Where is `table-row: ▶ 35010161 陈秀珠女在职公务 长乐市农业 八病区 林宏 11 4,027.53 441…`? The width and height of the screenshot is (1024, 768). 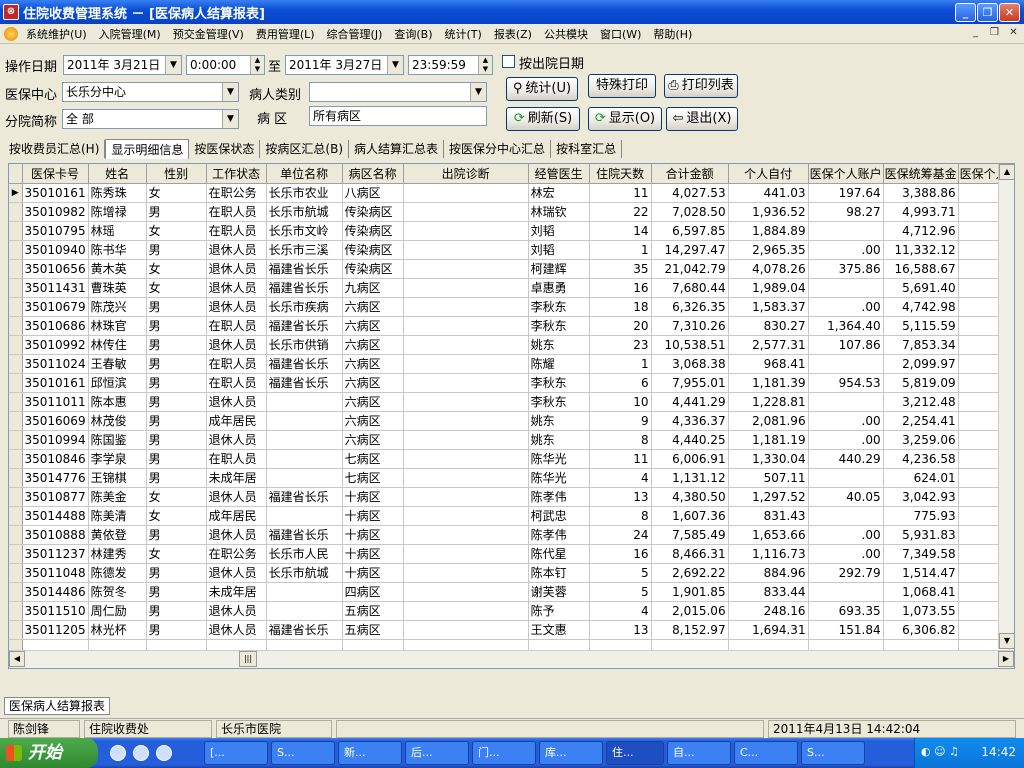
table-row: ▶ 35010161 陈秀珠女在职公务 长乐市农业 八病区 林宏 11 4,027.53 441… is located at coordinates (509, 193).